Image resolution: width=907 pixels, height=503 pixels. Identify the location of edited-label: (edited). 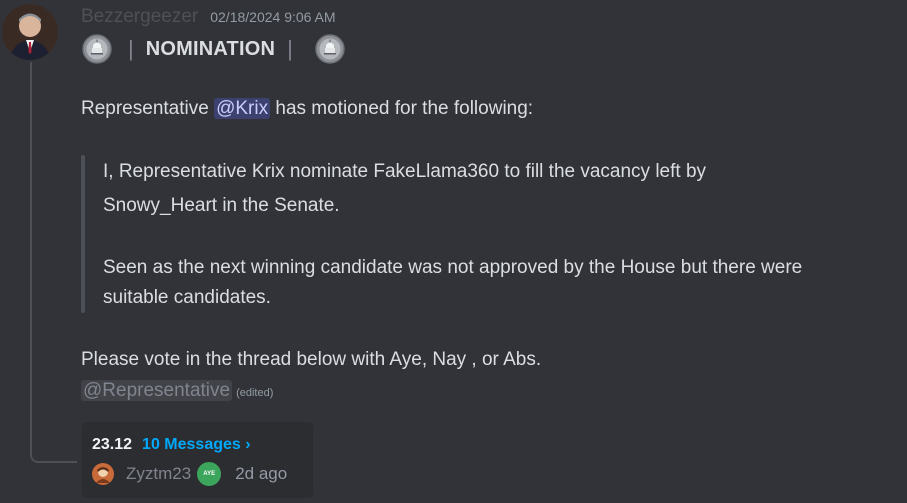
(255, 393).